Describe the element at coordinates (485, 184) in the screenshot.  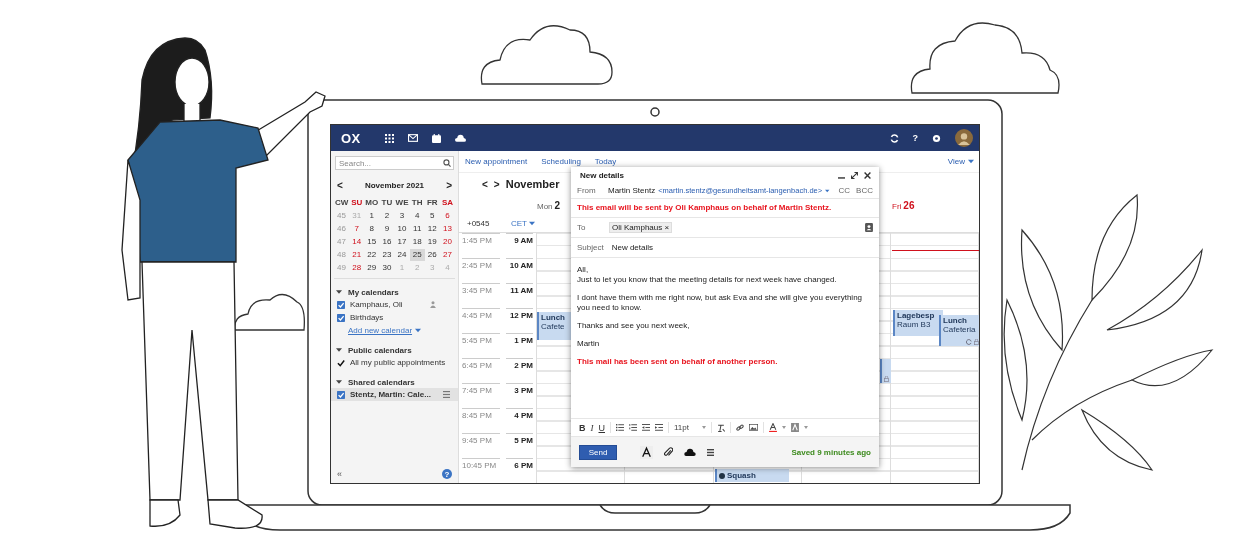
I see `previous-button: <` at that location.